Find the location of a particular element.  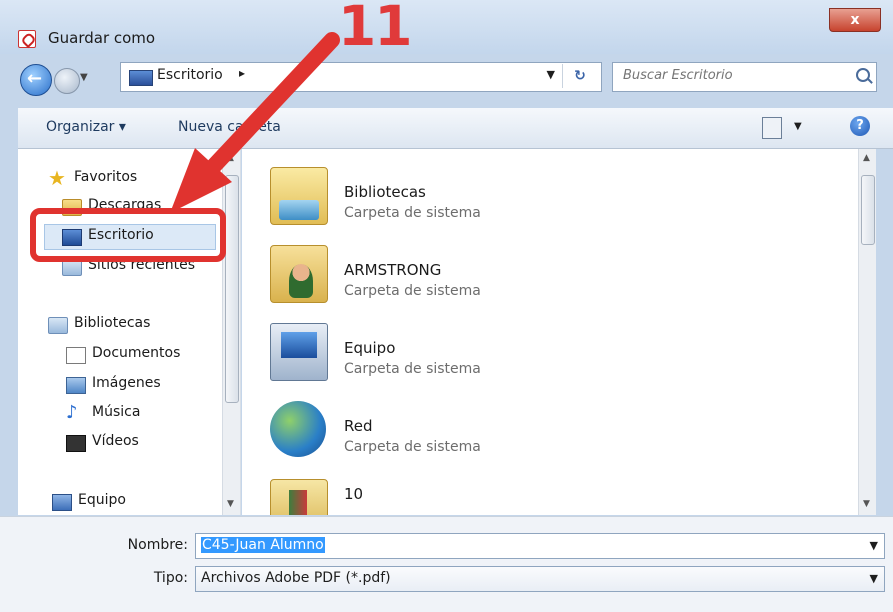

filetype-value: Archivos Adobe PDF (*.pdf) is located at coordinates (296, 578).